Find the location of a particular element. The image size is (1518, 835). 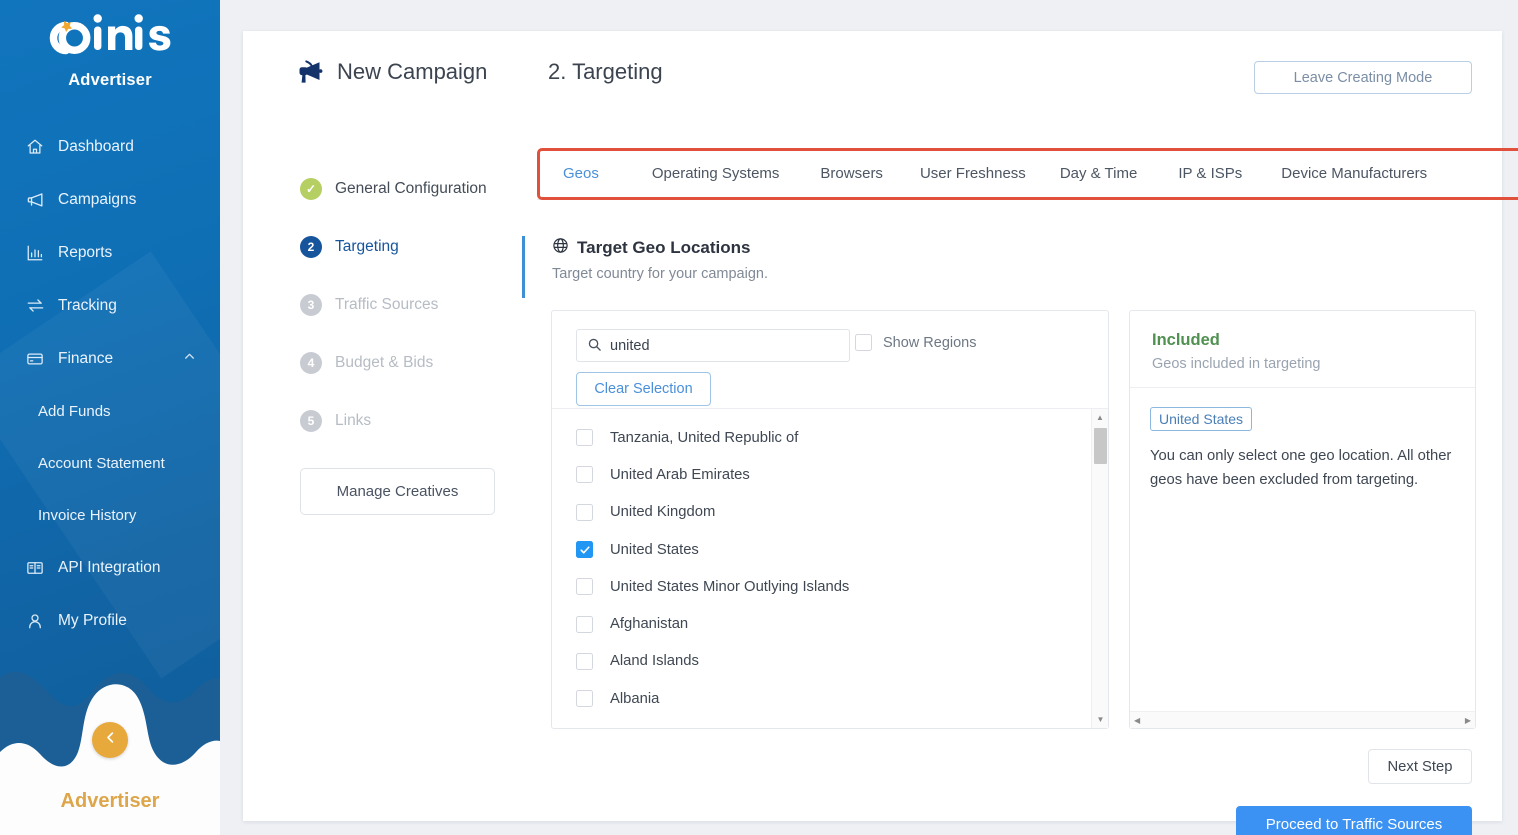

sidebar-logo: Advertiser is located at coordinates (110, 45).